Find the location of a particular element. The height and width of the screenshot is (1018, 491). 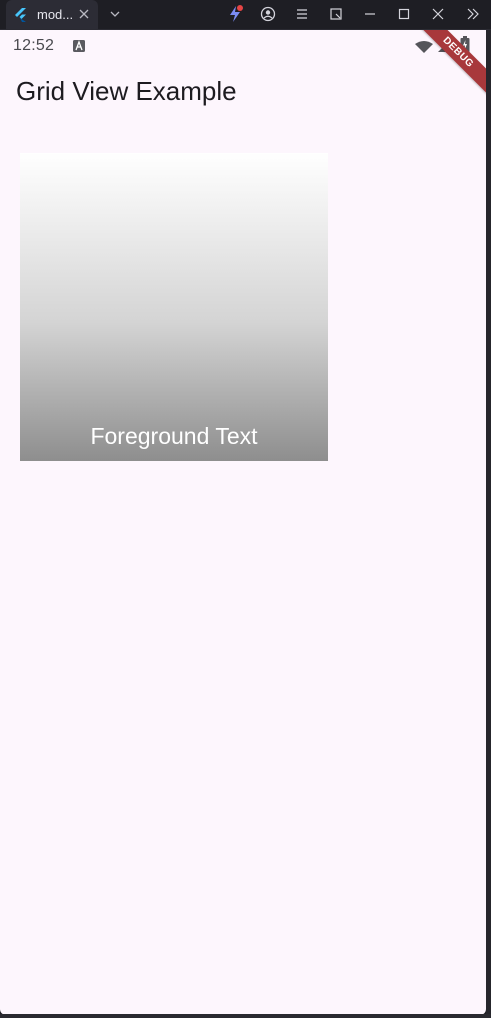

wifi-icon is located at coordinates (424, 46).